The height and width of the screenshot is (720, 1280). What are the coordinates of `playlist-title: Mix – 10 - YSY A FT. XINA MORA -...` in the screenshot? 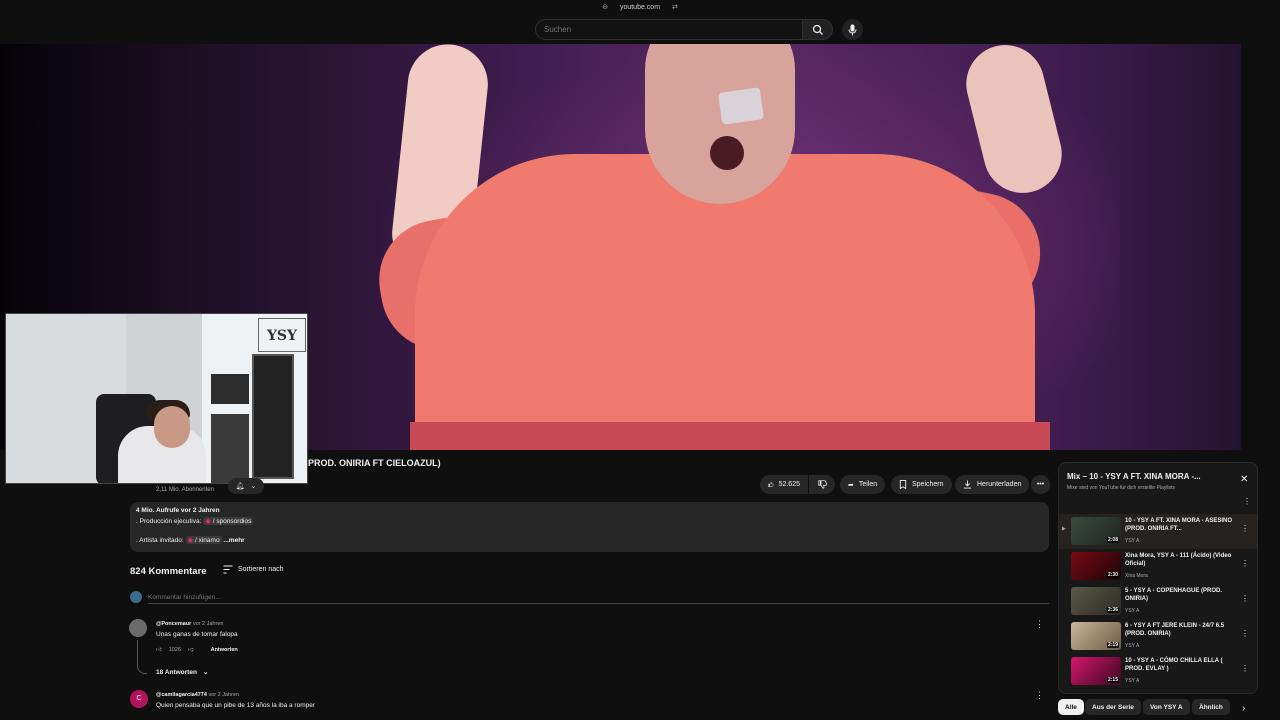 It's located at (1152, 476).